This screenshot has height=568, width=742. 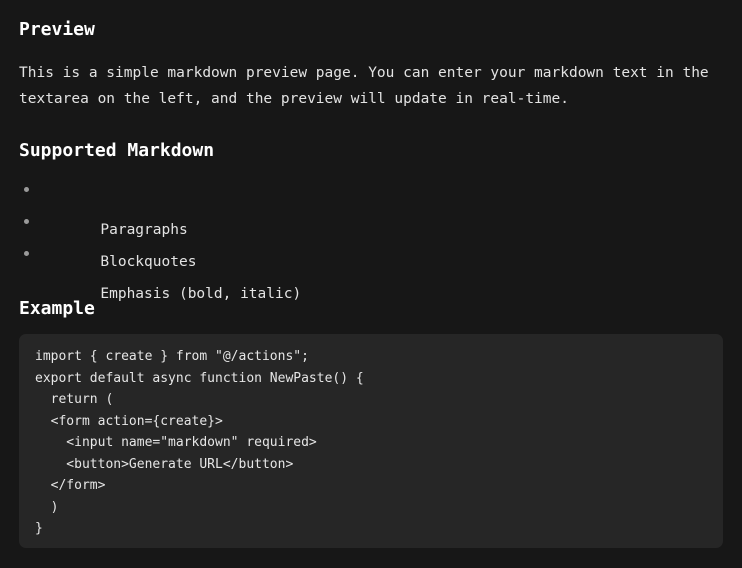 What do you see at coordinates (219, 209) in the screenshot?
I see `list-item: Paragraphs` at bounding box center [219, 209].